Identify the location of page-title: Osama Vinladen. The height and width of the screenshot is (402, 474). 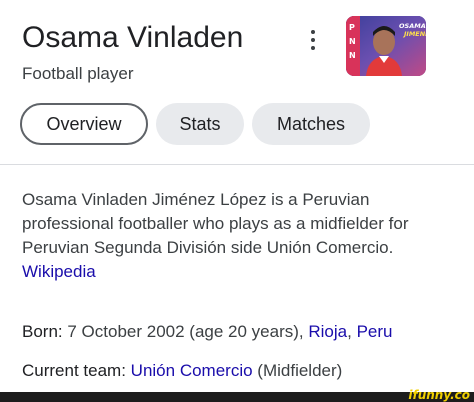
(133, 37).